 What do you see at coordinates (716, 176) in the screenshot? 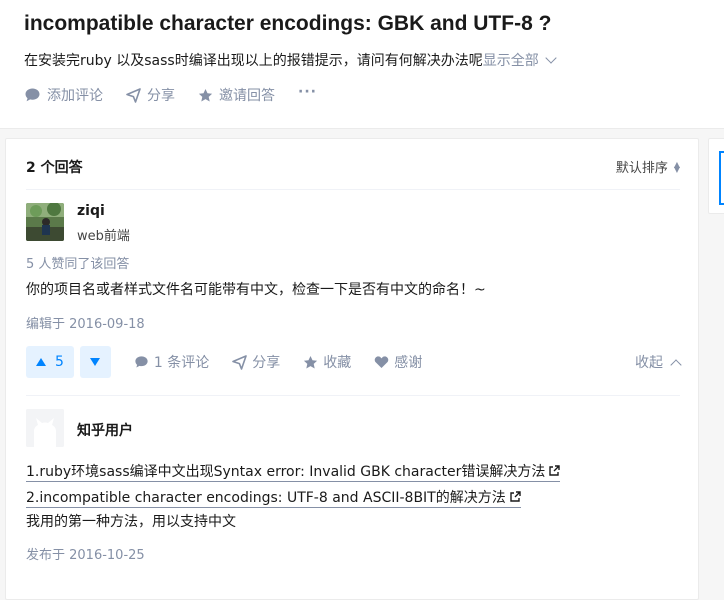
I see `side-panel-card` at bounding box center [716, 176].